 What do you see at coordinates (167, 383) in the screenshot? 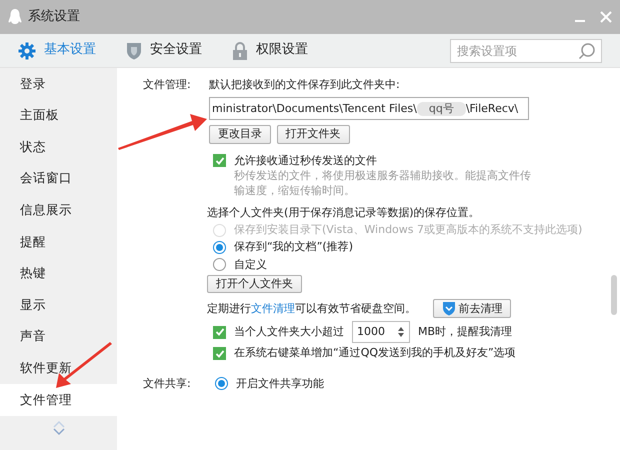
I see `section-label: 文件共享:` at bounding box center [167, 383].